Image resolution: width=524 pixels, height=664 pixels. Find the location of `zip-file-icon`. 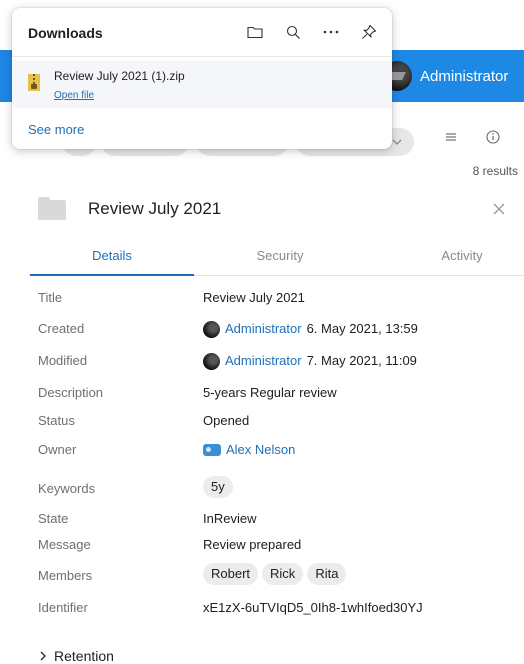

zip-file-icon is located at coordinates (34, 82).